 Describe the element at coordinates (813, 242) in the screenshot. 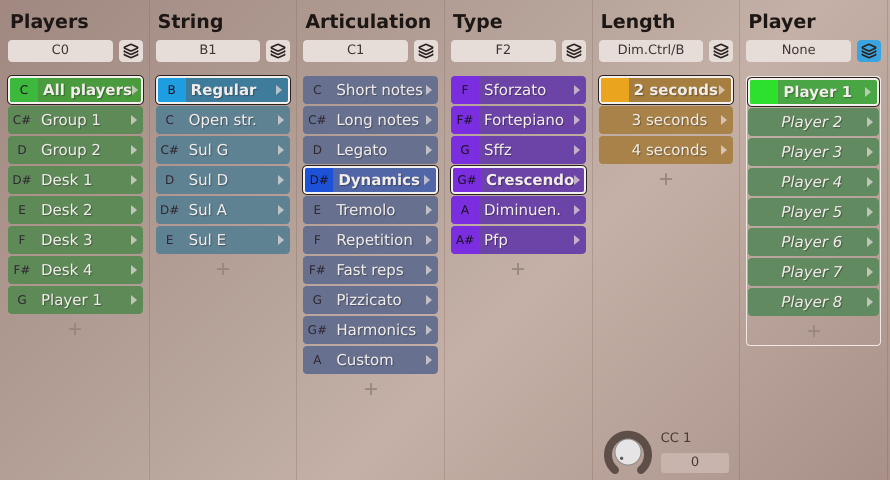

I see `list-item: Player 6` at that location.